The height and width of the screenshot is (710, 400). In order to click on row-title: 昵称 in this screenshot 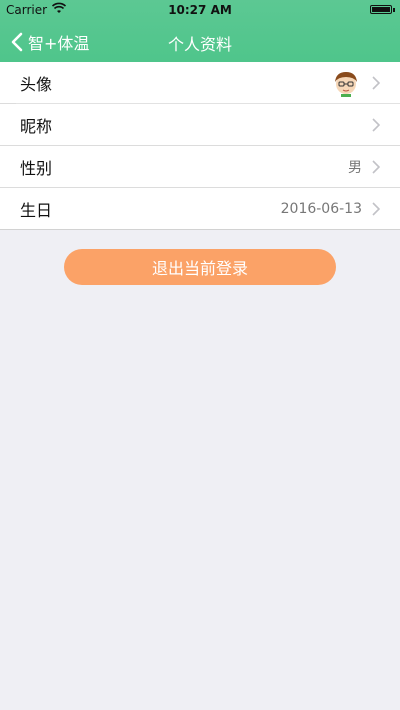, I will do `click(36, 126)`.